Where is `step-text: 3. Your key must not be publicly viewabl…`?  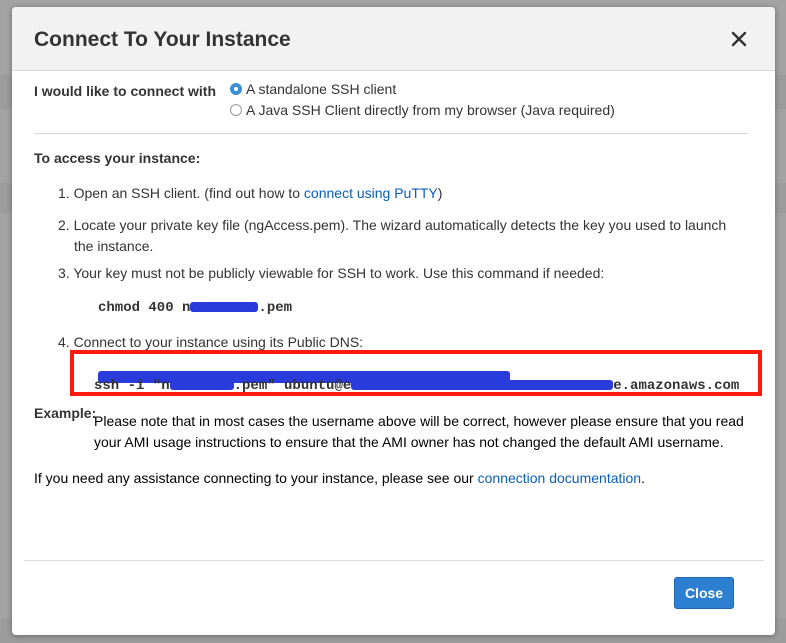 step-text: 3. Your key must not be publicly viewabl… is located at coordinates (331, 273).